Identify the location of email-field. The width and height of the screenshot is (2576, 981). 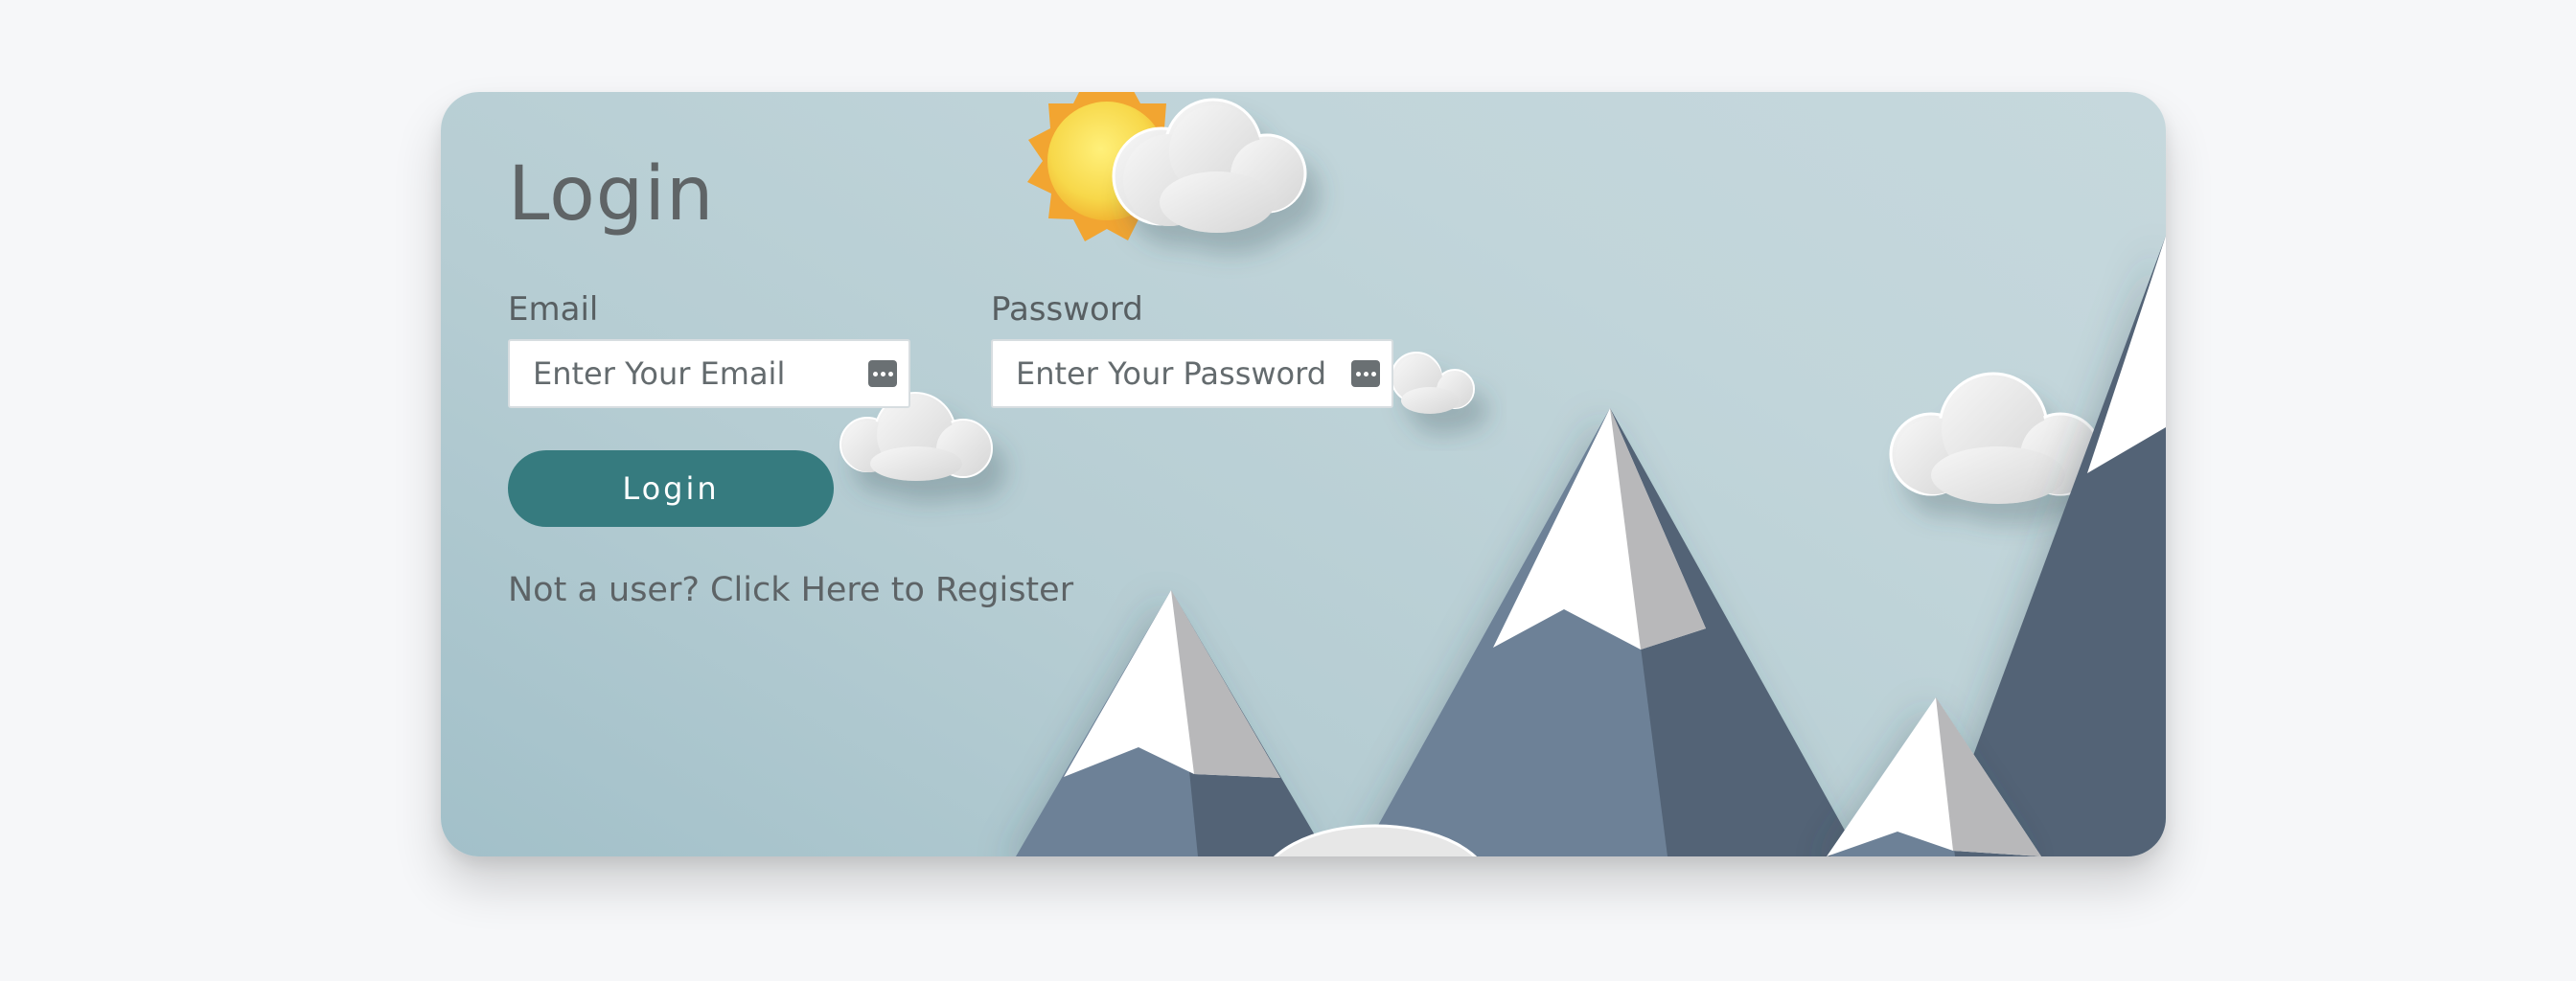
(709, 374).